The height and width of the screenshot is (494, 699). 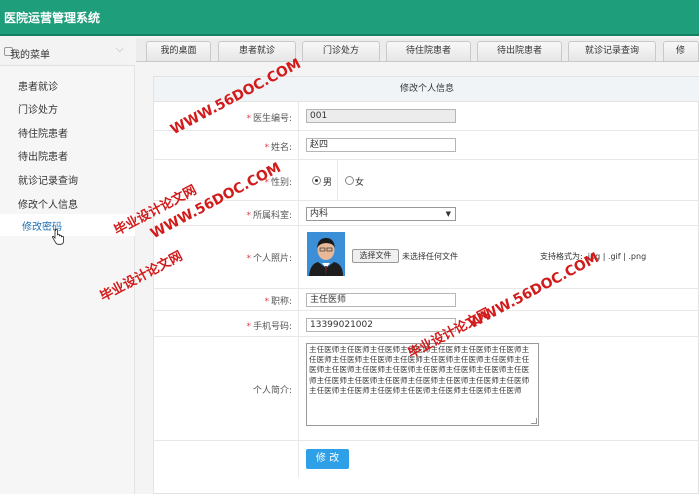 What do you see at coordinates (319, 214) in the screenshot?
I see `department-value: 内科` at bounding box center [319, 214].